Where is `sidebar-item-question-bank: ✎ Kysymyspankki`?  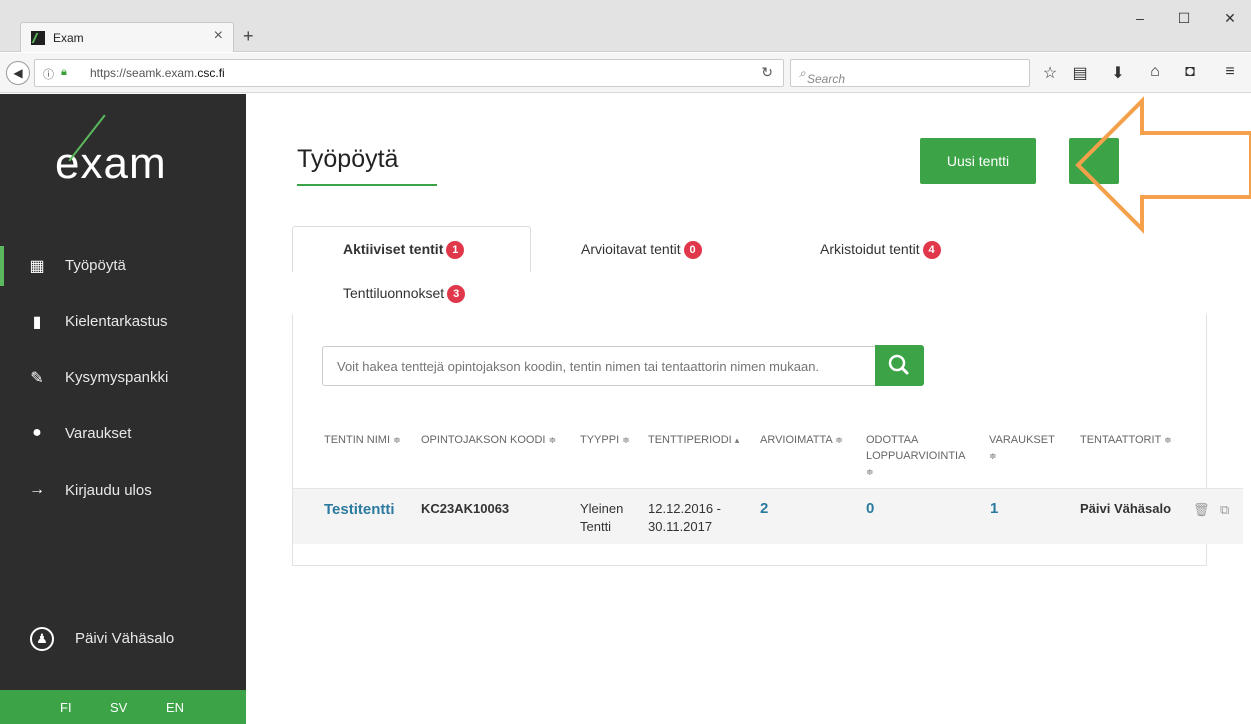
sidebar-item-question-bank: ✎ Kysymyspankki is located at coordinates (123, 378).